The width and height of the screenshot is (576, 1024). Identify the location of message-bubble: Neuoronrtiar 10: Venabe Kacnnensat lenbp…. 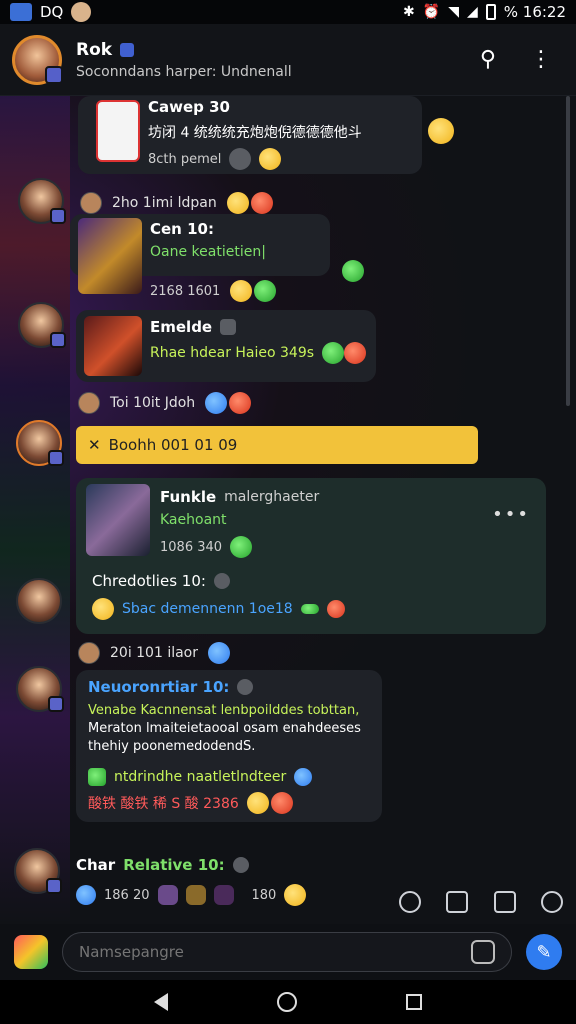
(229, 746).